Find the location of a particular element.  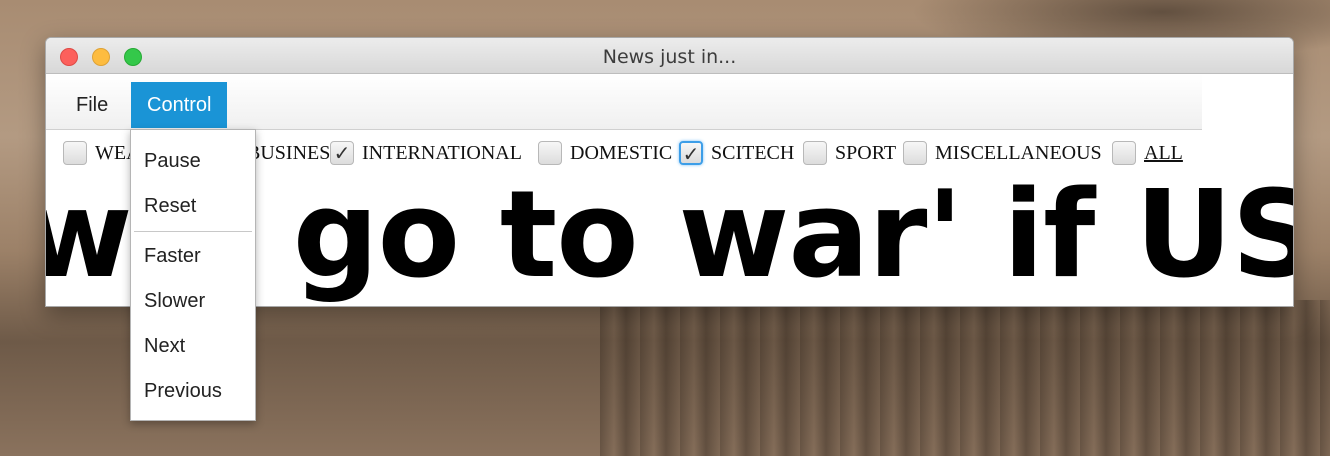

filter-all: ALL is located at coordinates (1147, 153).